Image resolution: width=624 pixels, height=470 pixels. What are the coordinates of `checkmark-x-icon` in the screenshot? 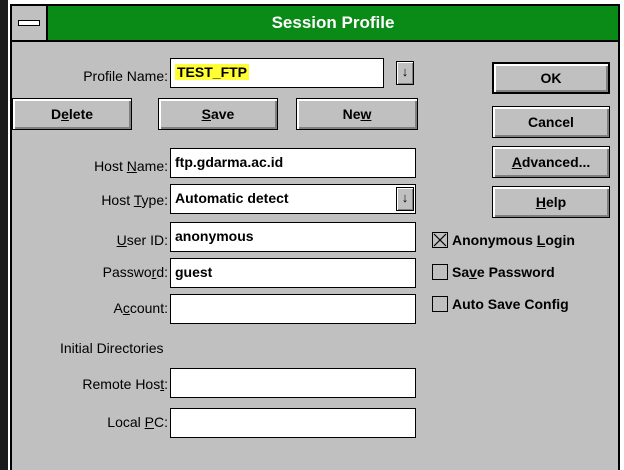 It's located at (440, 240).